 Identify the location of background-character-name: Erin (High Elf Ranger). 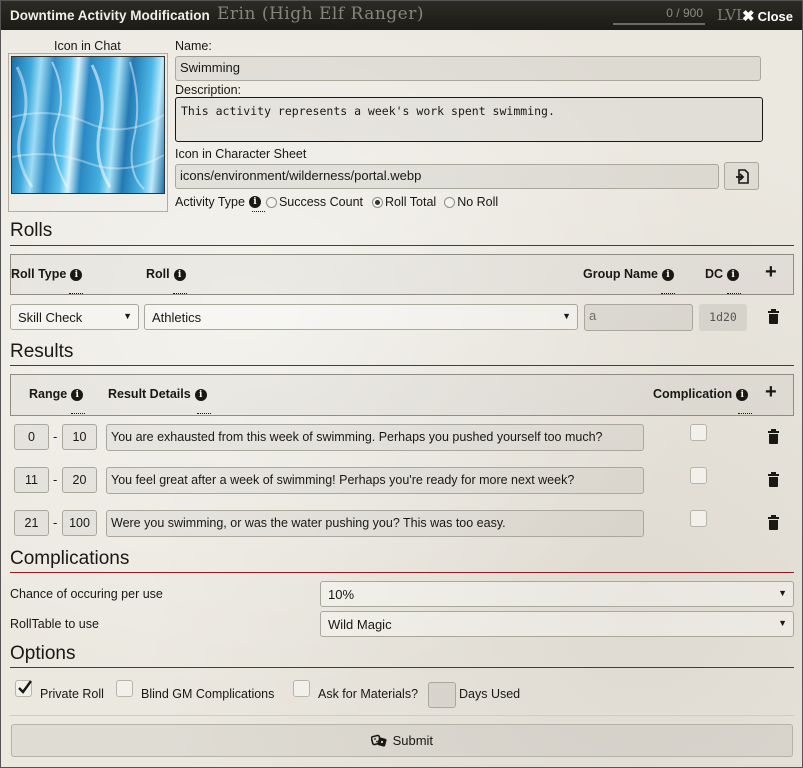
(320, 14).